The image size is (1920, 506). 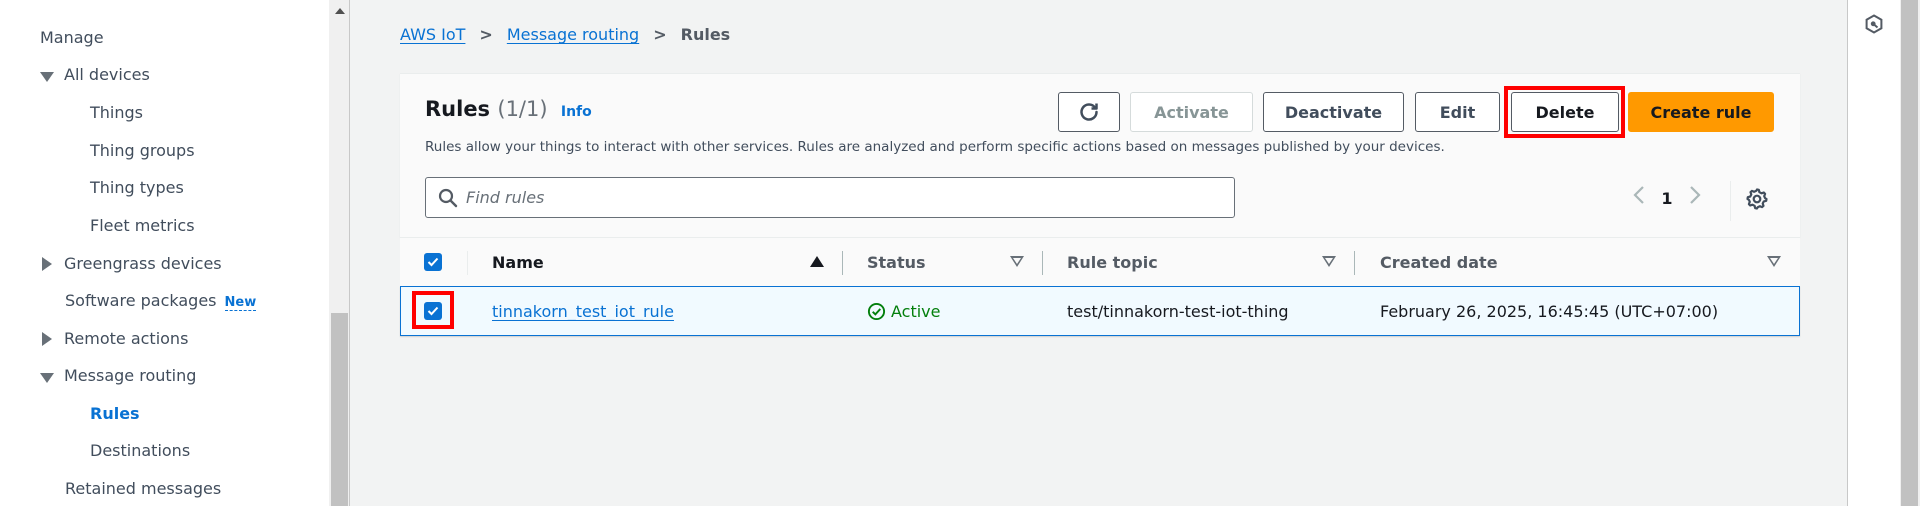 I want to click on rule-name-link: tinnakorn_test_iot_rule, so click(x=583, y=311).